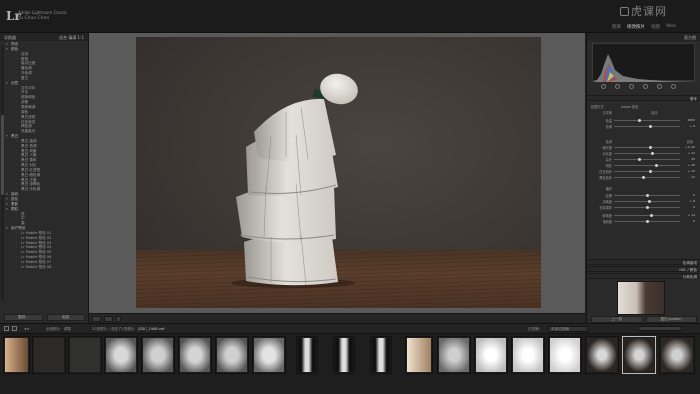 The image size is (700, 394). What do you see at coordinates (71, 37) in the screenshot?
I see `navigator-zoom-options: 适合 填满 1:1` at bounding box center [71, 37].